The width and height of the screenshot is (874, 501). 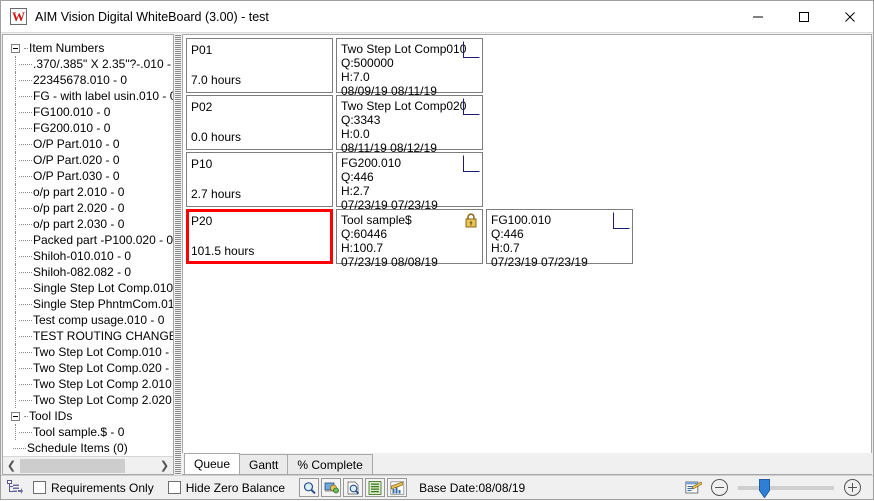 What do you see at coordinates (505, 248) in the screenshot?
I see `job-hours: H:0.7` at bounding box center [505, 248].